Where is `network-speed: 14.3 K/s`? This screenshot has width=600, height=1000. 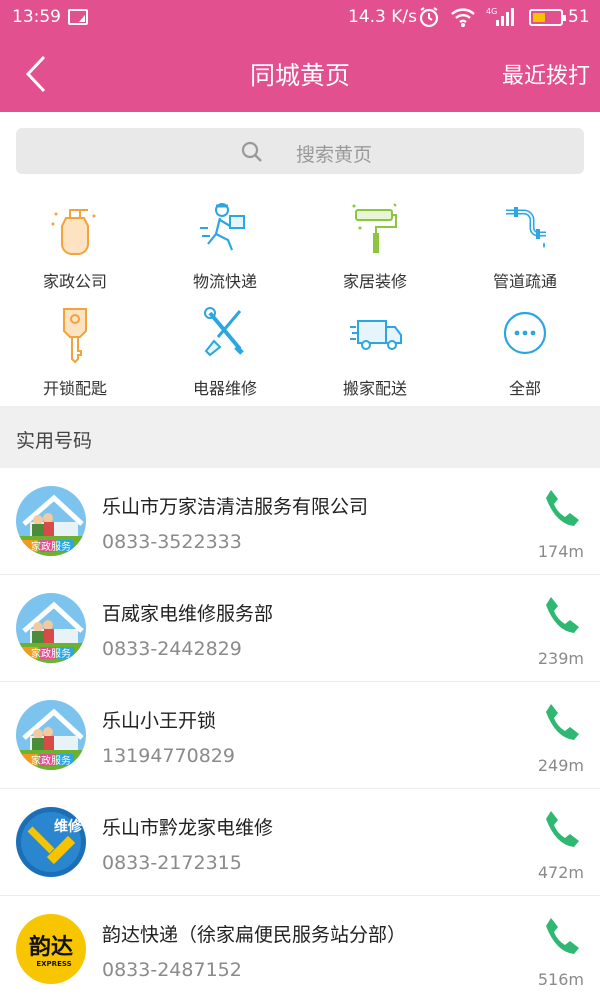 network-speed: 14.3 K/s is located at coordinates (382, 17).